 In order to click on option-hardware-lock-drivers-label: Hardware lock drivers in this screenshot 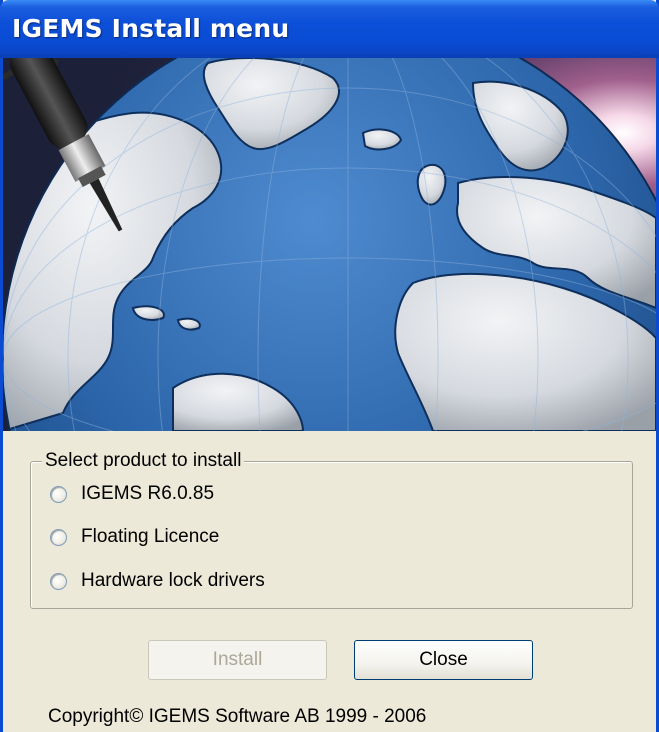, I will do `click(173, 580)`.